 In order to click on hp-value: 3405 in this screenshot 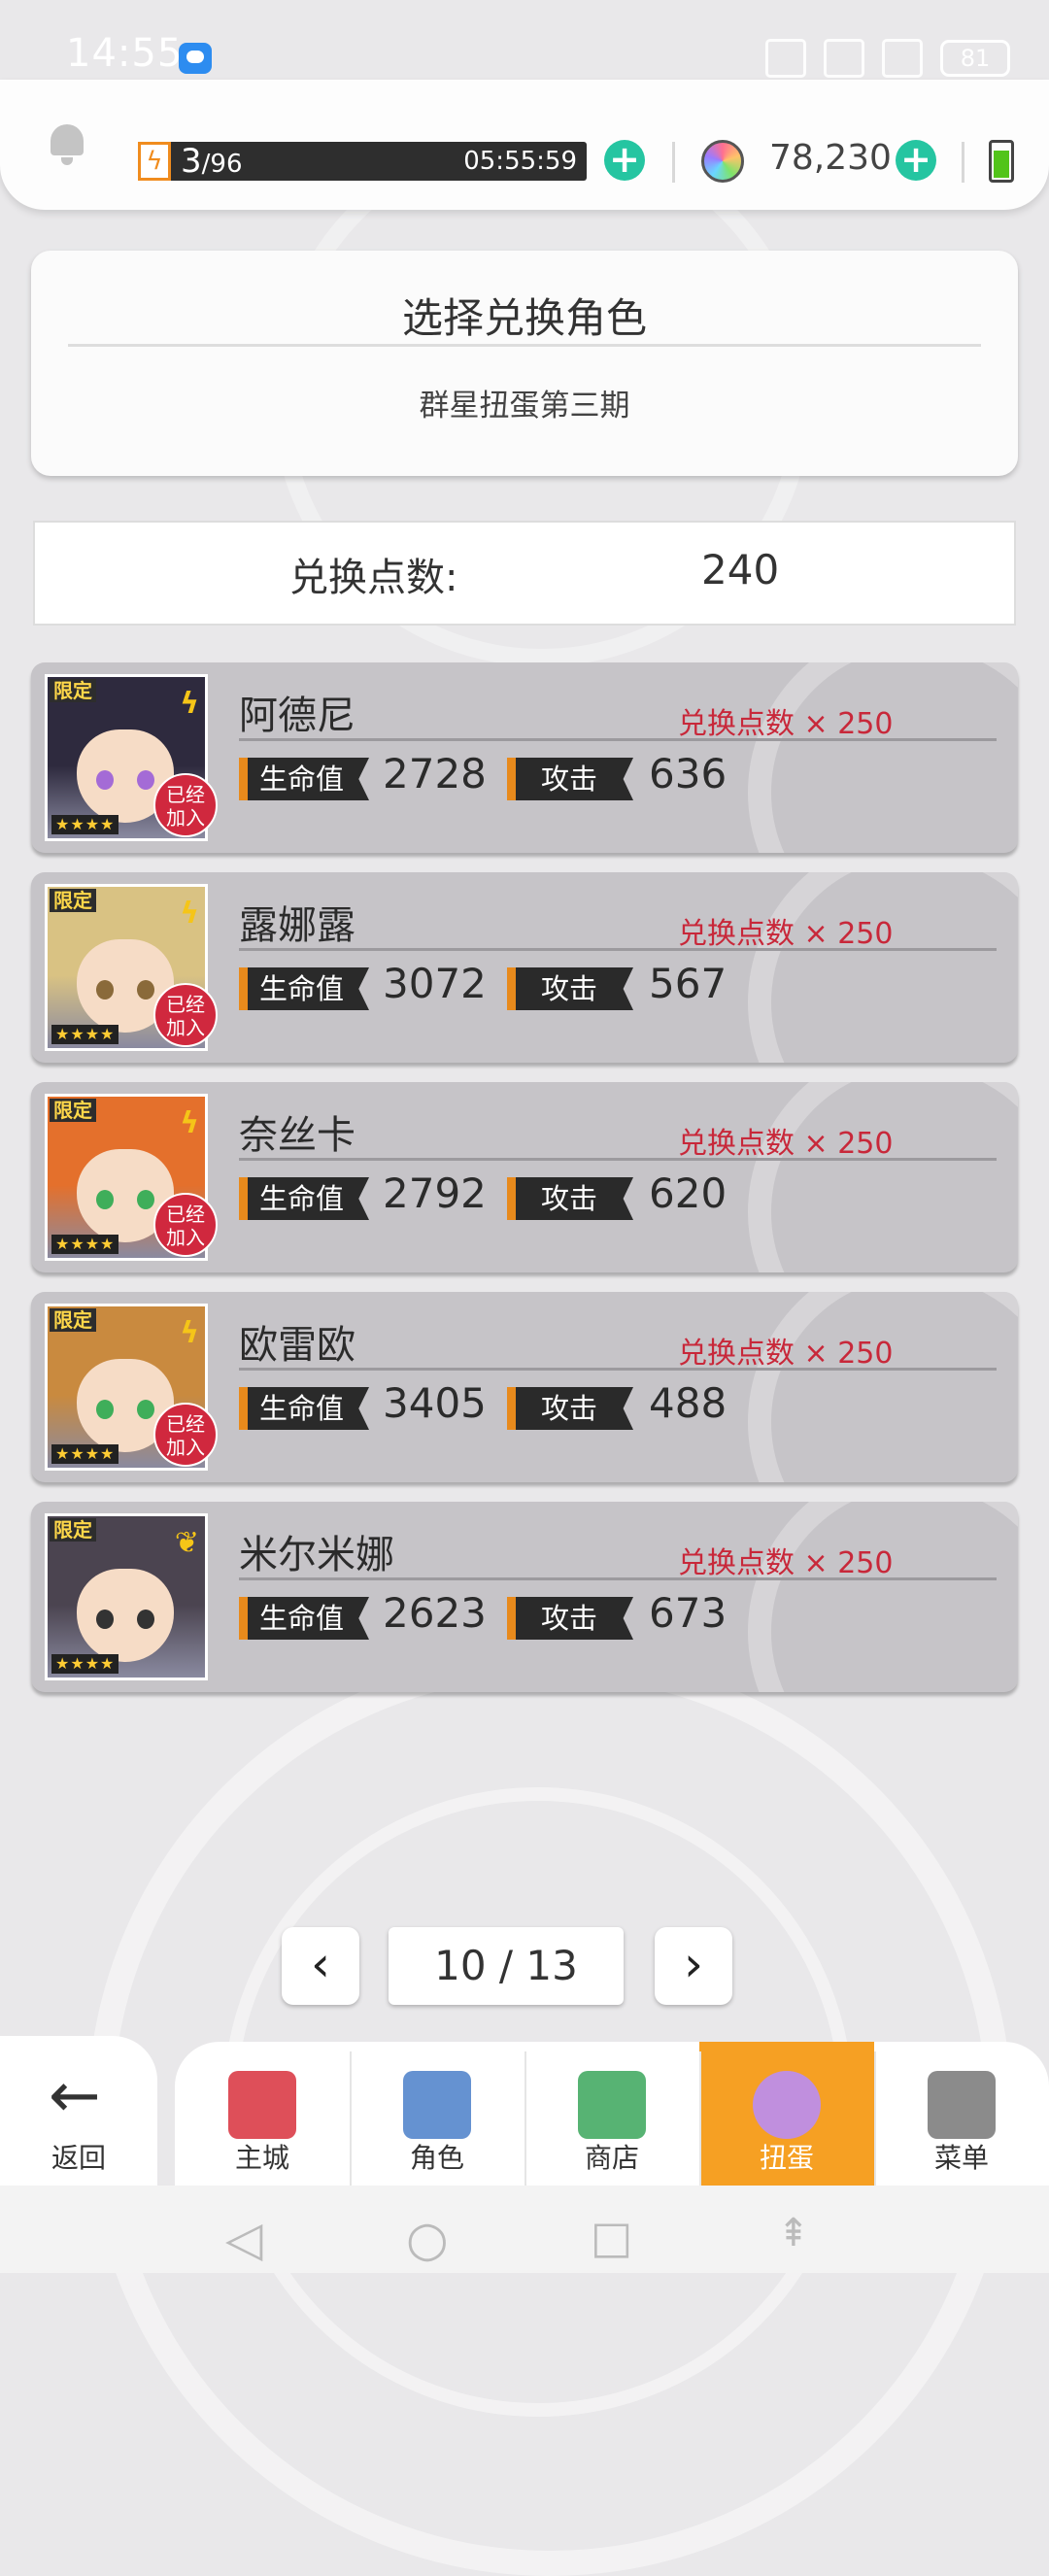, I will do `click(435, 1403)`.